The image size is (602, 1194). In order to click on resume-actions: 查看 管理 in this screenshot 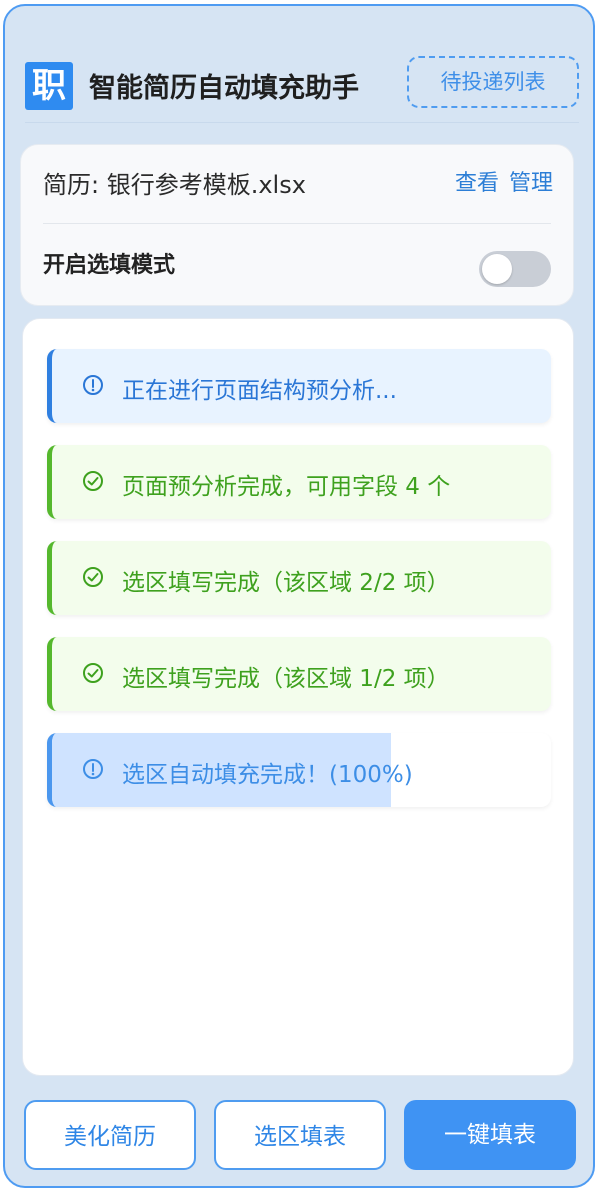, I will do `click(499, 181)`.